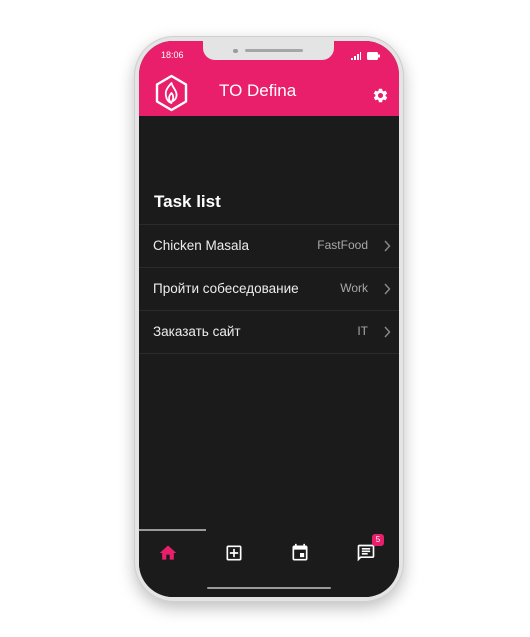 The height and width of the screenshot is (637, 530). I want to click on task-row: Chicken Masala FastFood, so click(269, 246).